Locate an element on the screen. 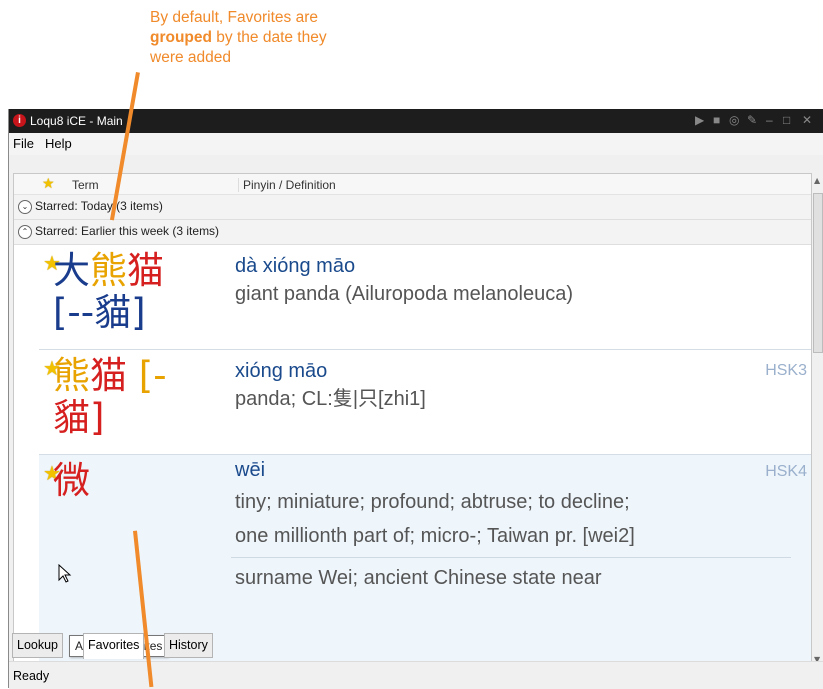 The height and width of the screenshot is (689, 823). term-hanzi: 熊猫 [- is located at coordinates (110, 375).